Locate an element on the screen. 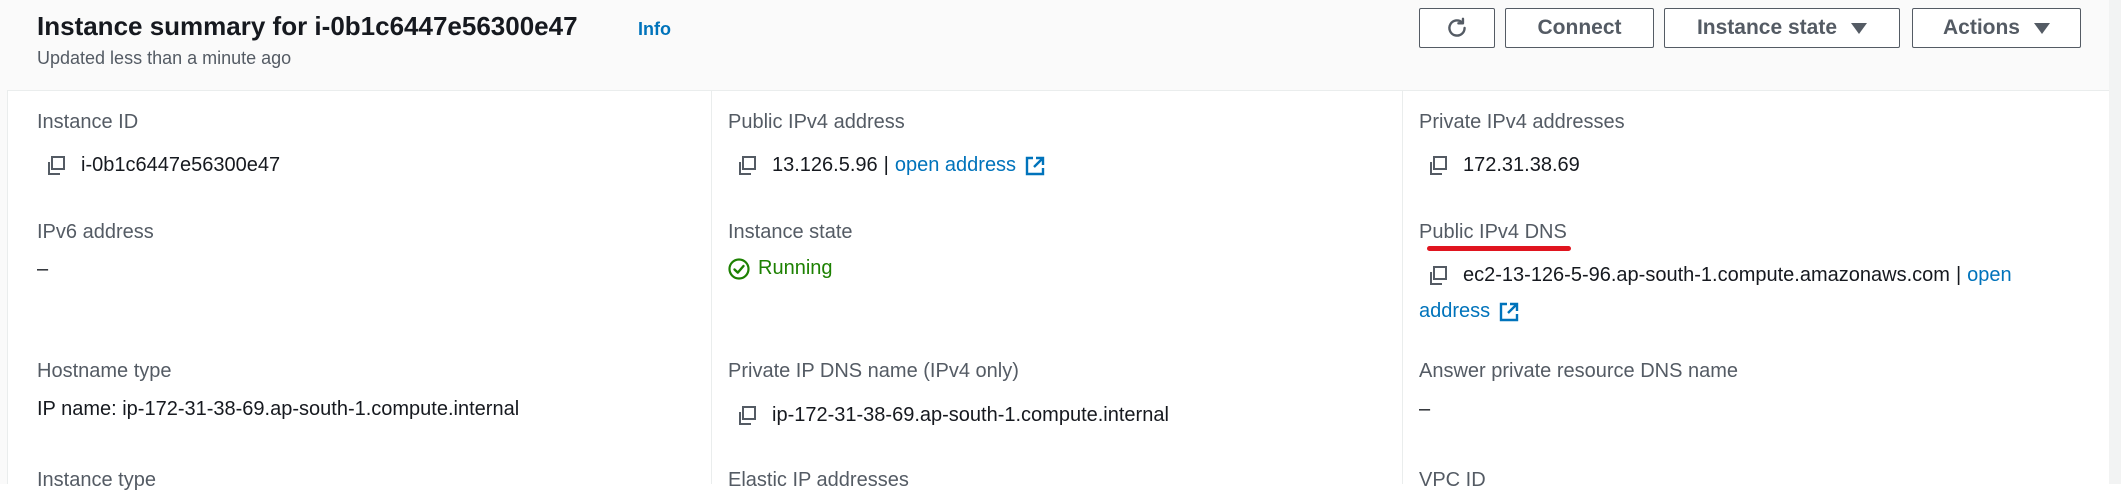 The image size is (2121, 492). red-underline-annotation is located at coordinates (1499, 248).